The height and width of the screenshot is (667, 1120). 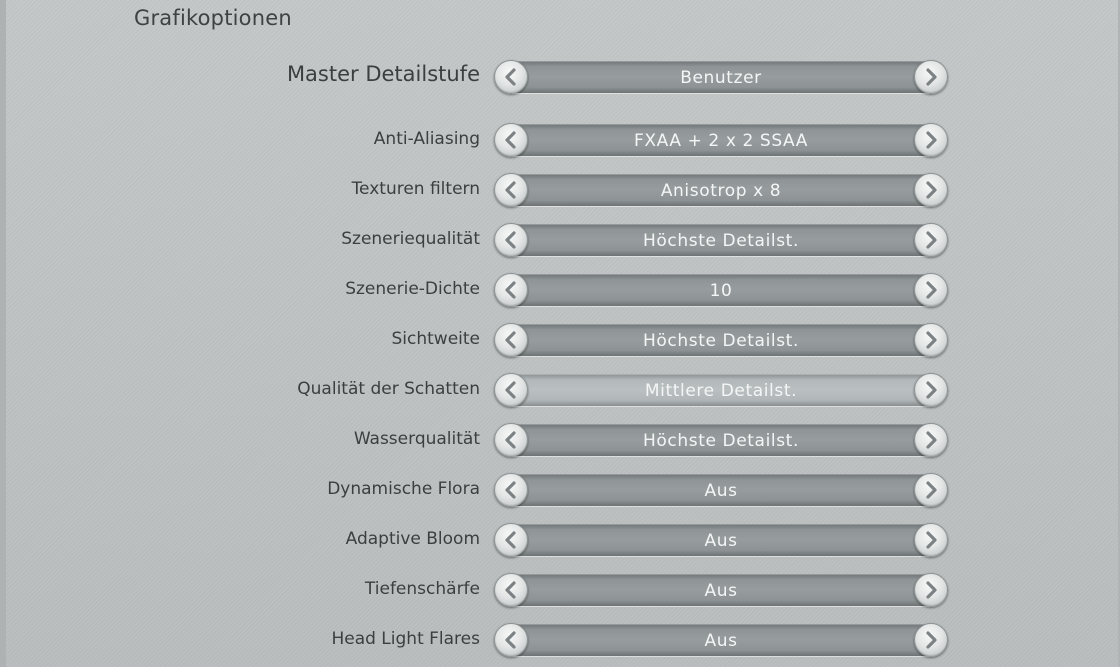 I want to click on setting-label: Master Detailstufe, so click(x=383, y=74).